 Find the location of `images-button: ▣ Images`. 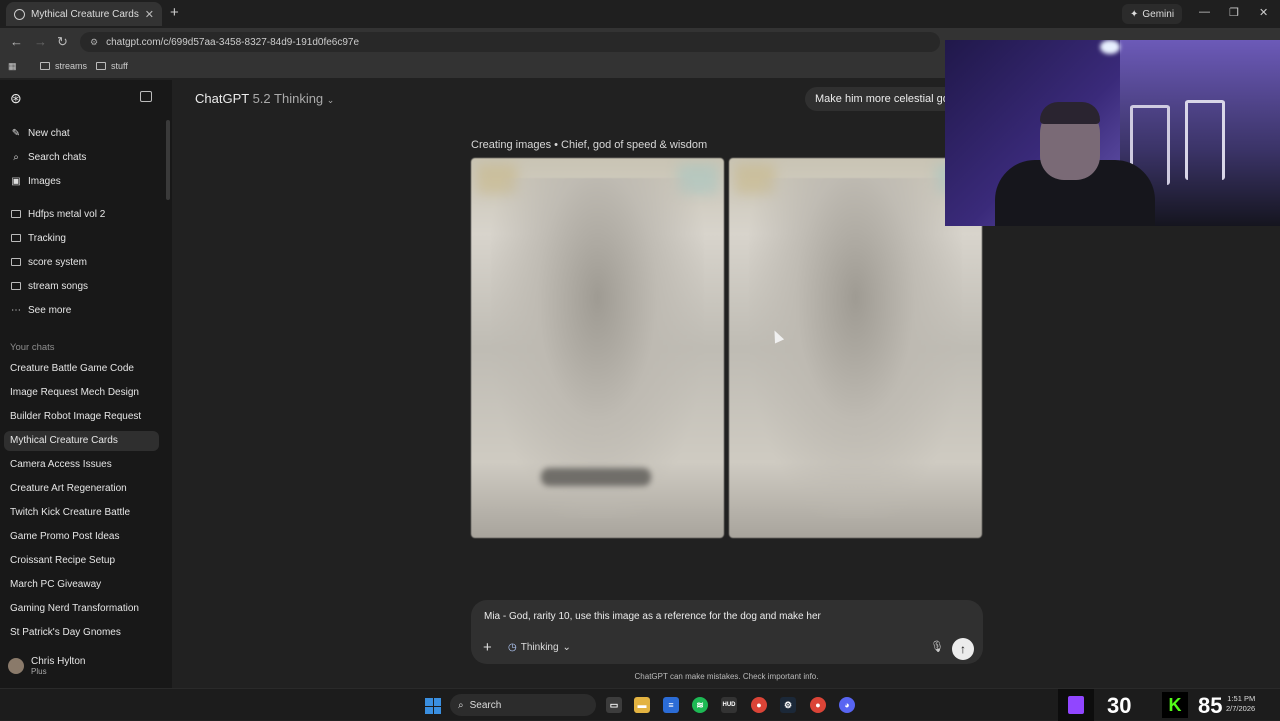

images-button: ▣ Images is located at coordinates (35, 181).